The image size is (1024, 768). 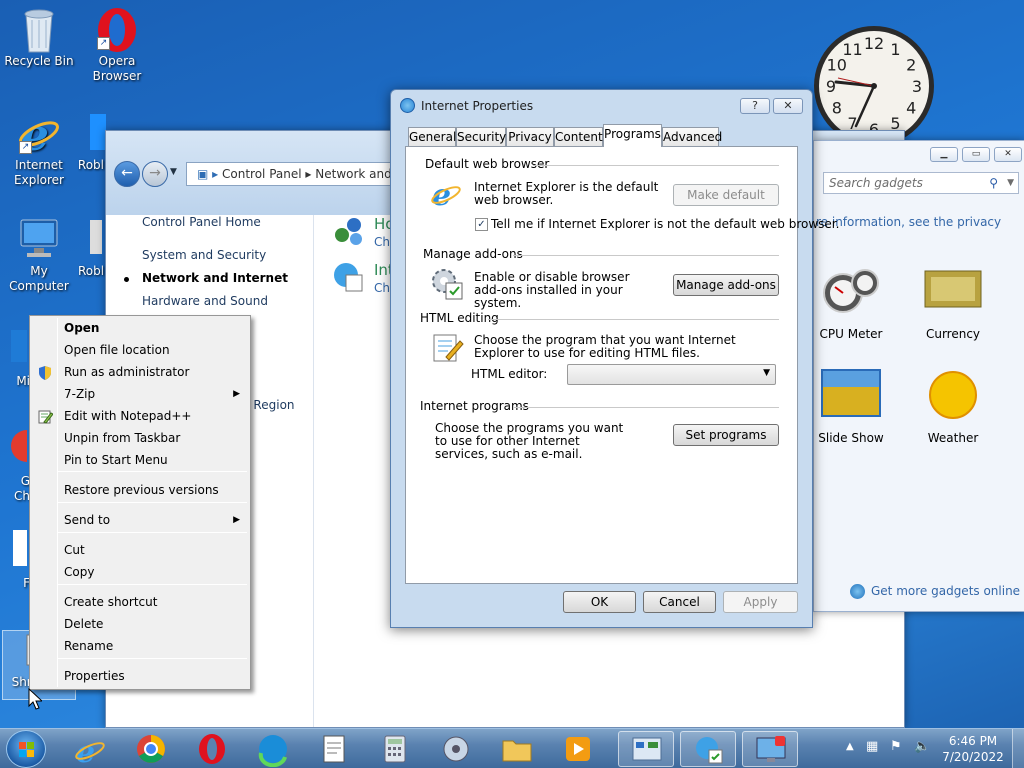 I want to click on desktop-icon-partial-f: F, so click(x=15, y=559).